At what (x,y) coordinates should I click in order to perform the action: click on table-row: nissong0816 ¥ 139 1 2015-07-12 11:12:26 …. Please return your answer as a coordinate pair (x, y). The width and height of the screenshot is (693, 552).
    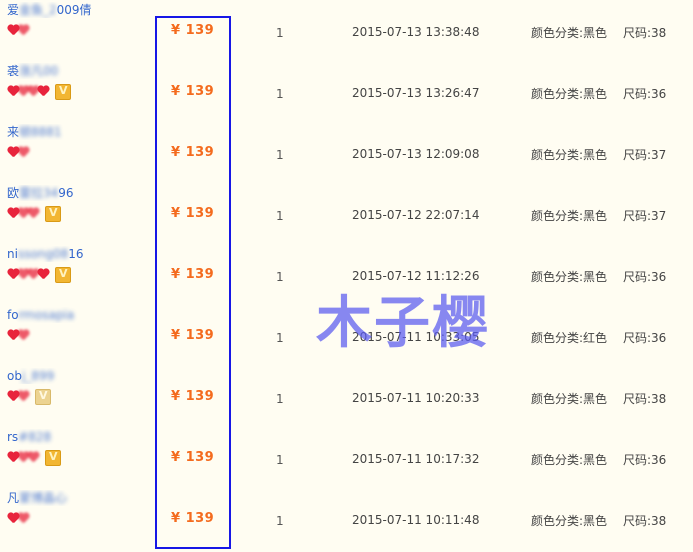
    Looking at the image, I should click on (346, 274).